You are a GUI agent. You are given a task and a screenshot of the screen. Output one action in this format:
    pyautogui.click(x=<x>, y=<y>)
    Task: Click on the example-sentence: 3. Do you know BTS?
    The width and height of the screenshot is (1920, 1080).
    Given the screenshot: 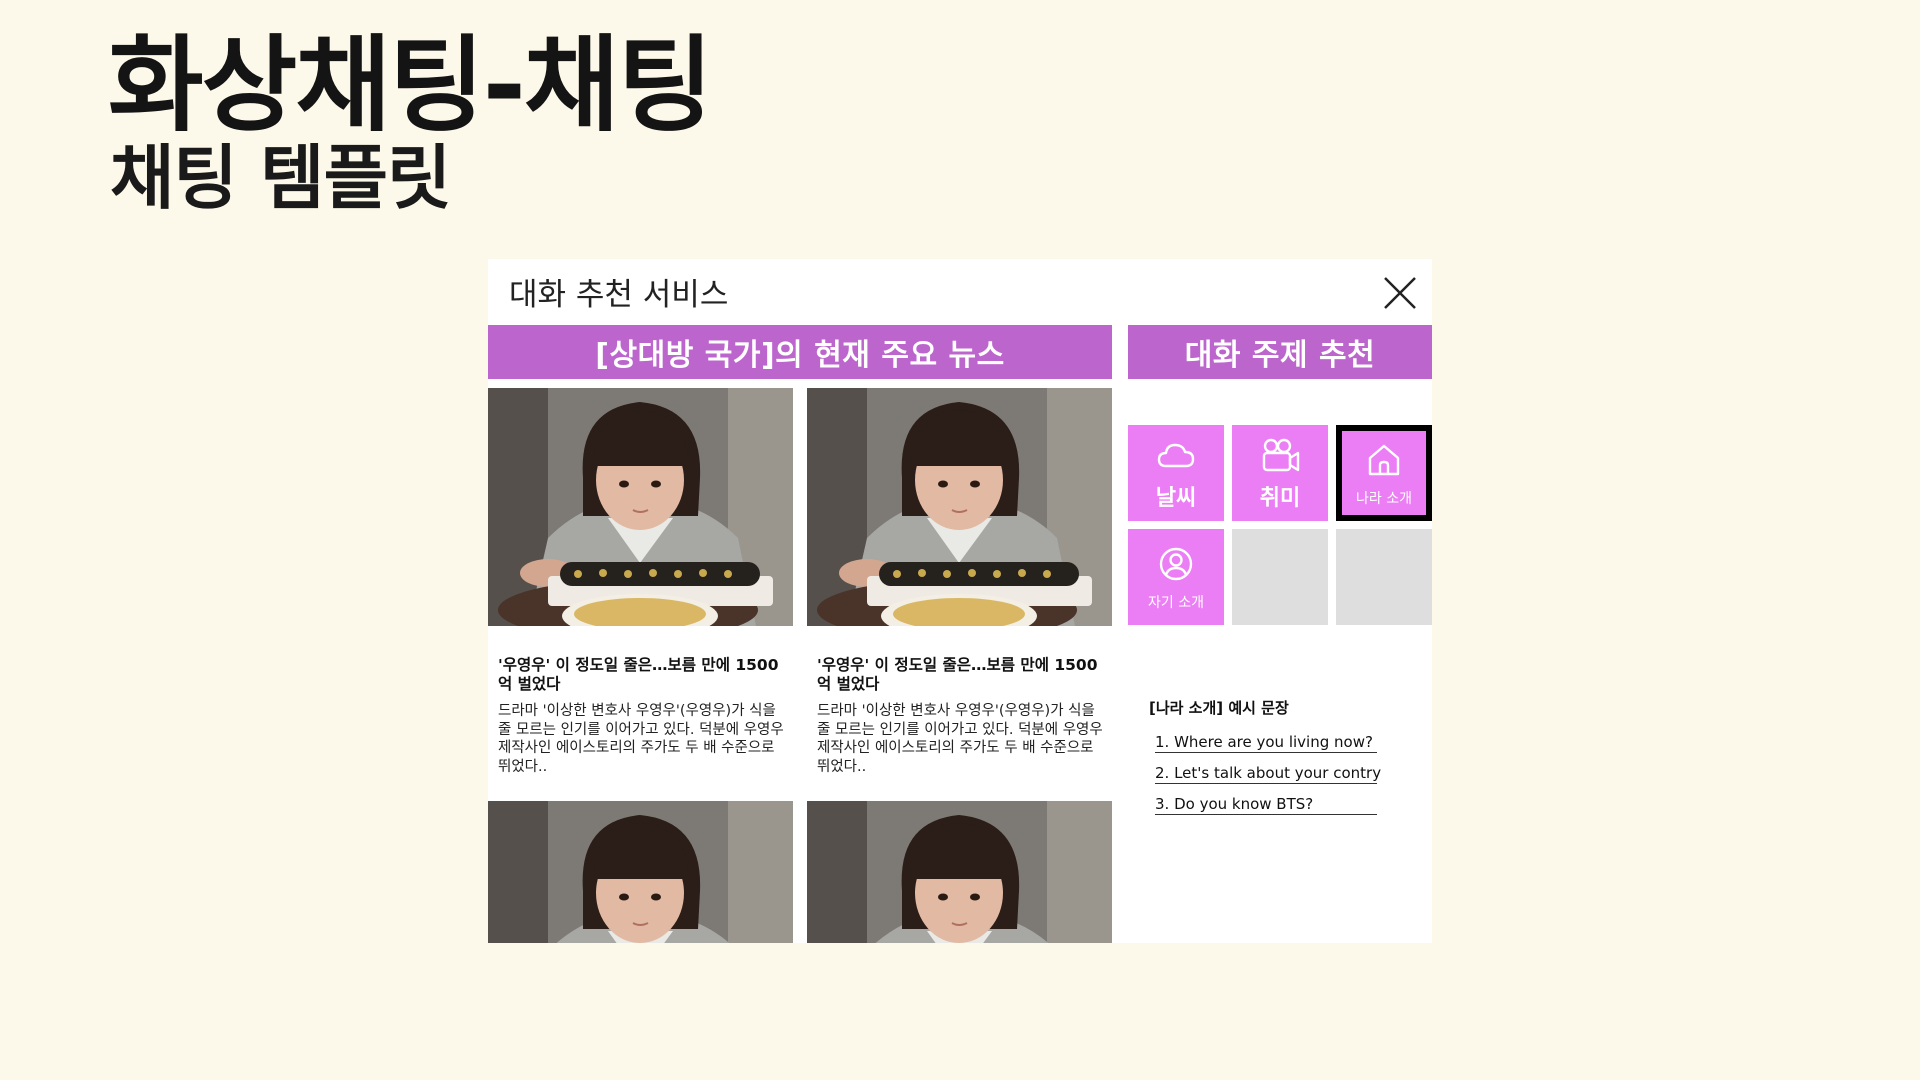 What is the action you would take?
    pyautogui.click(x=1266, y=805)
    